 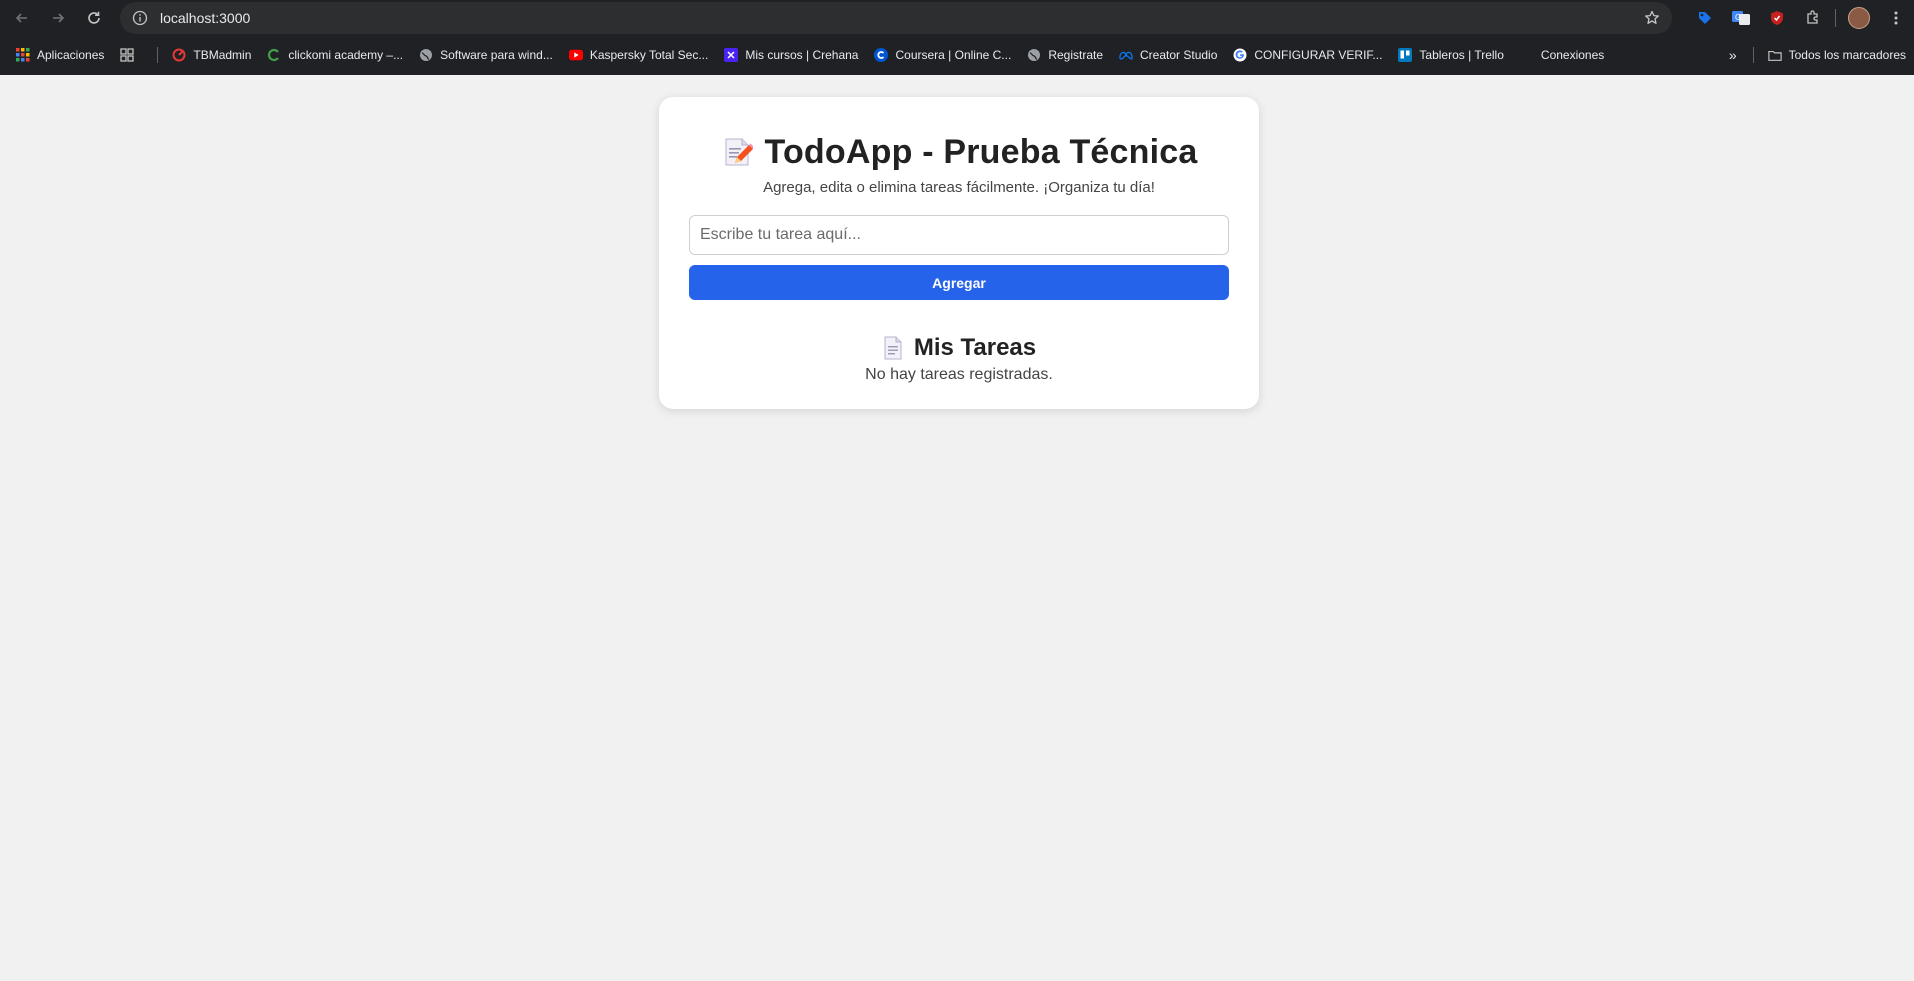 I want to click on all-bookmarks-folder: Todos los marcadores, so click(x=1836, y=55).